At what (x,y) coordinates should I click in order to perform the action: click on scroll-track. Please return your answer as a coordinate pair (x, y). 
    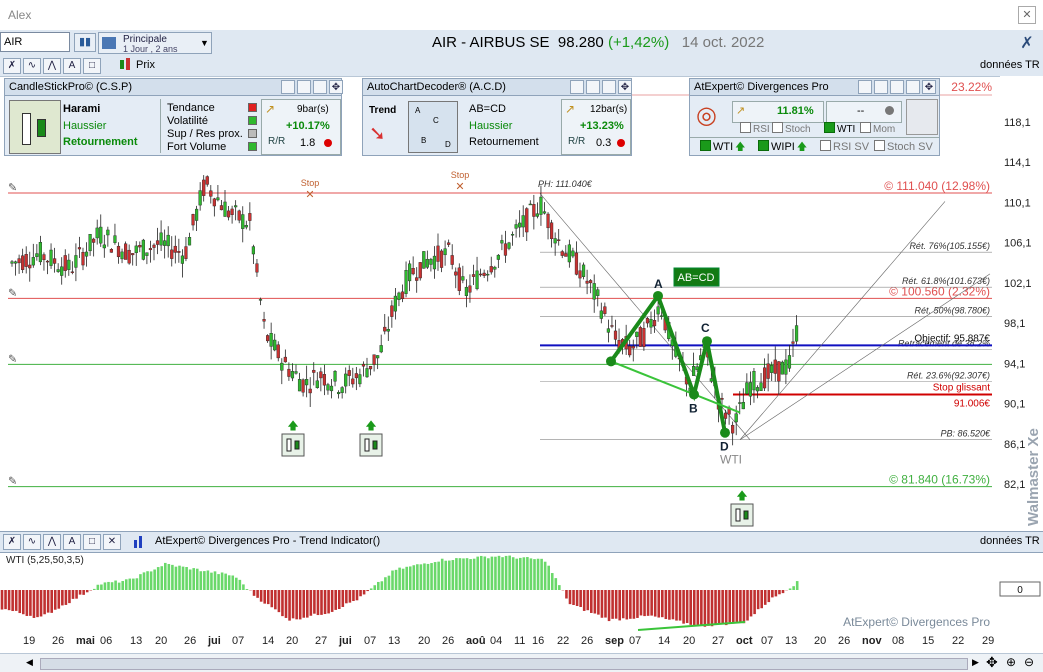
    Looking at the image, I should click on (504, 664).